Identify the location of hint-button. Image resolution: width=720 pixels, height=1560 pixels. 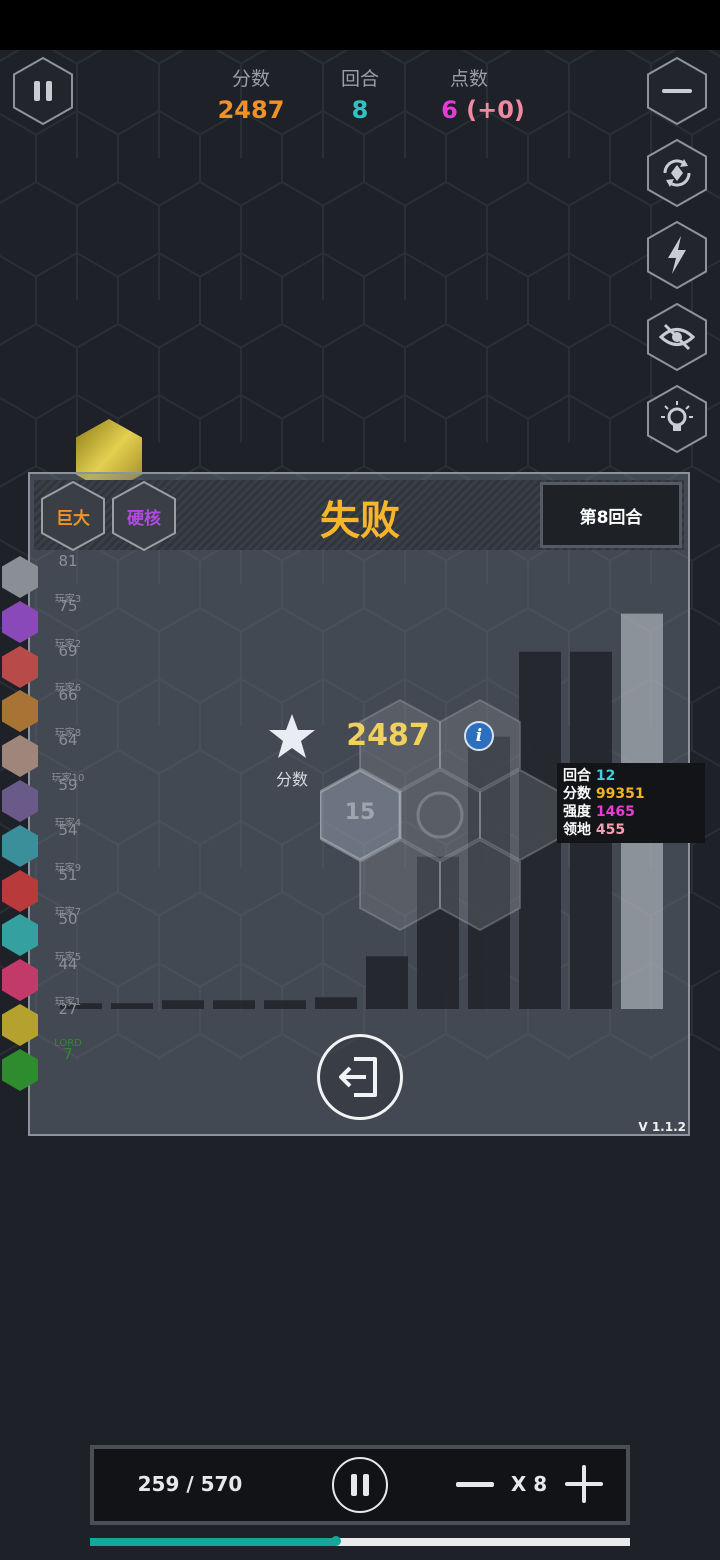
(677, 419).